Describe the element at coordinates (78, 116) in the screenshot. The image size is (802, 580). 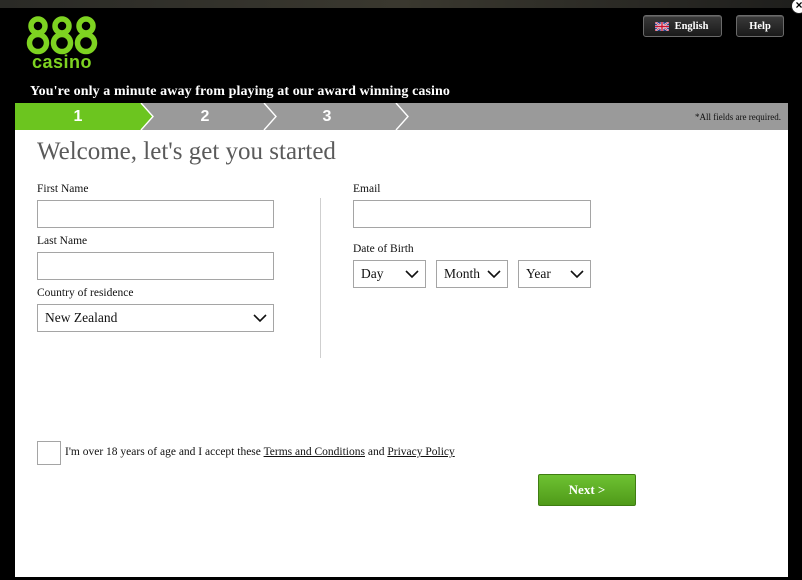
I see `progress-step-1: 1` at that location.